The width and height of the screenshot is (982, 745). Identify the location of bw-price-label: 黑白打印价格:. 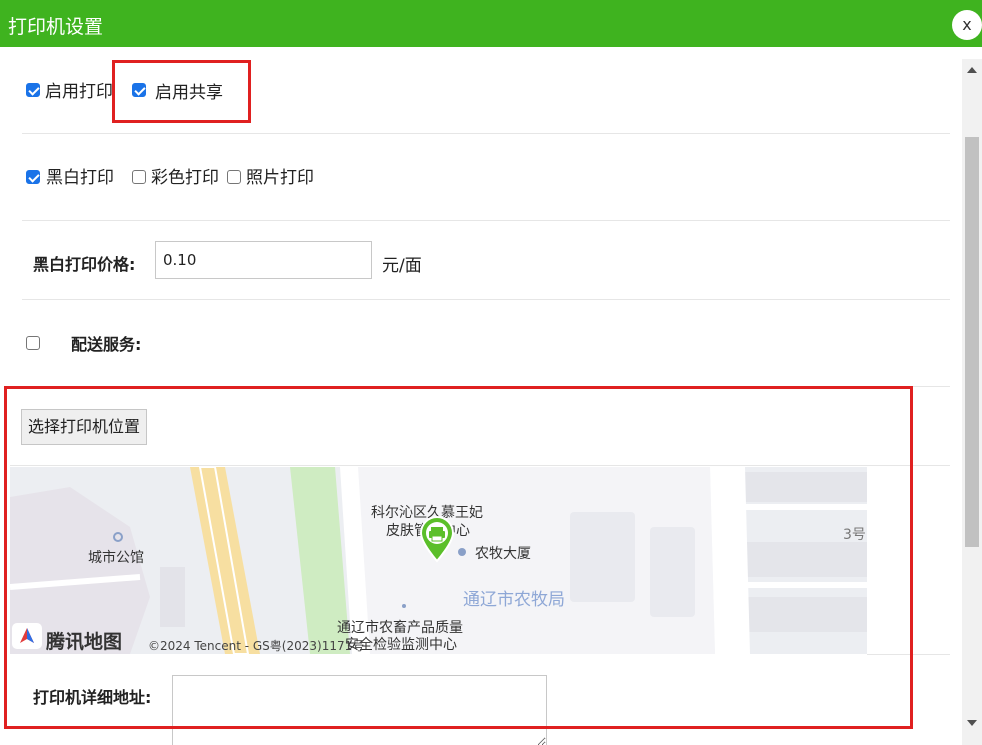
(84, 264).